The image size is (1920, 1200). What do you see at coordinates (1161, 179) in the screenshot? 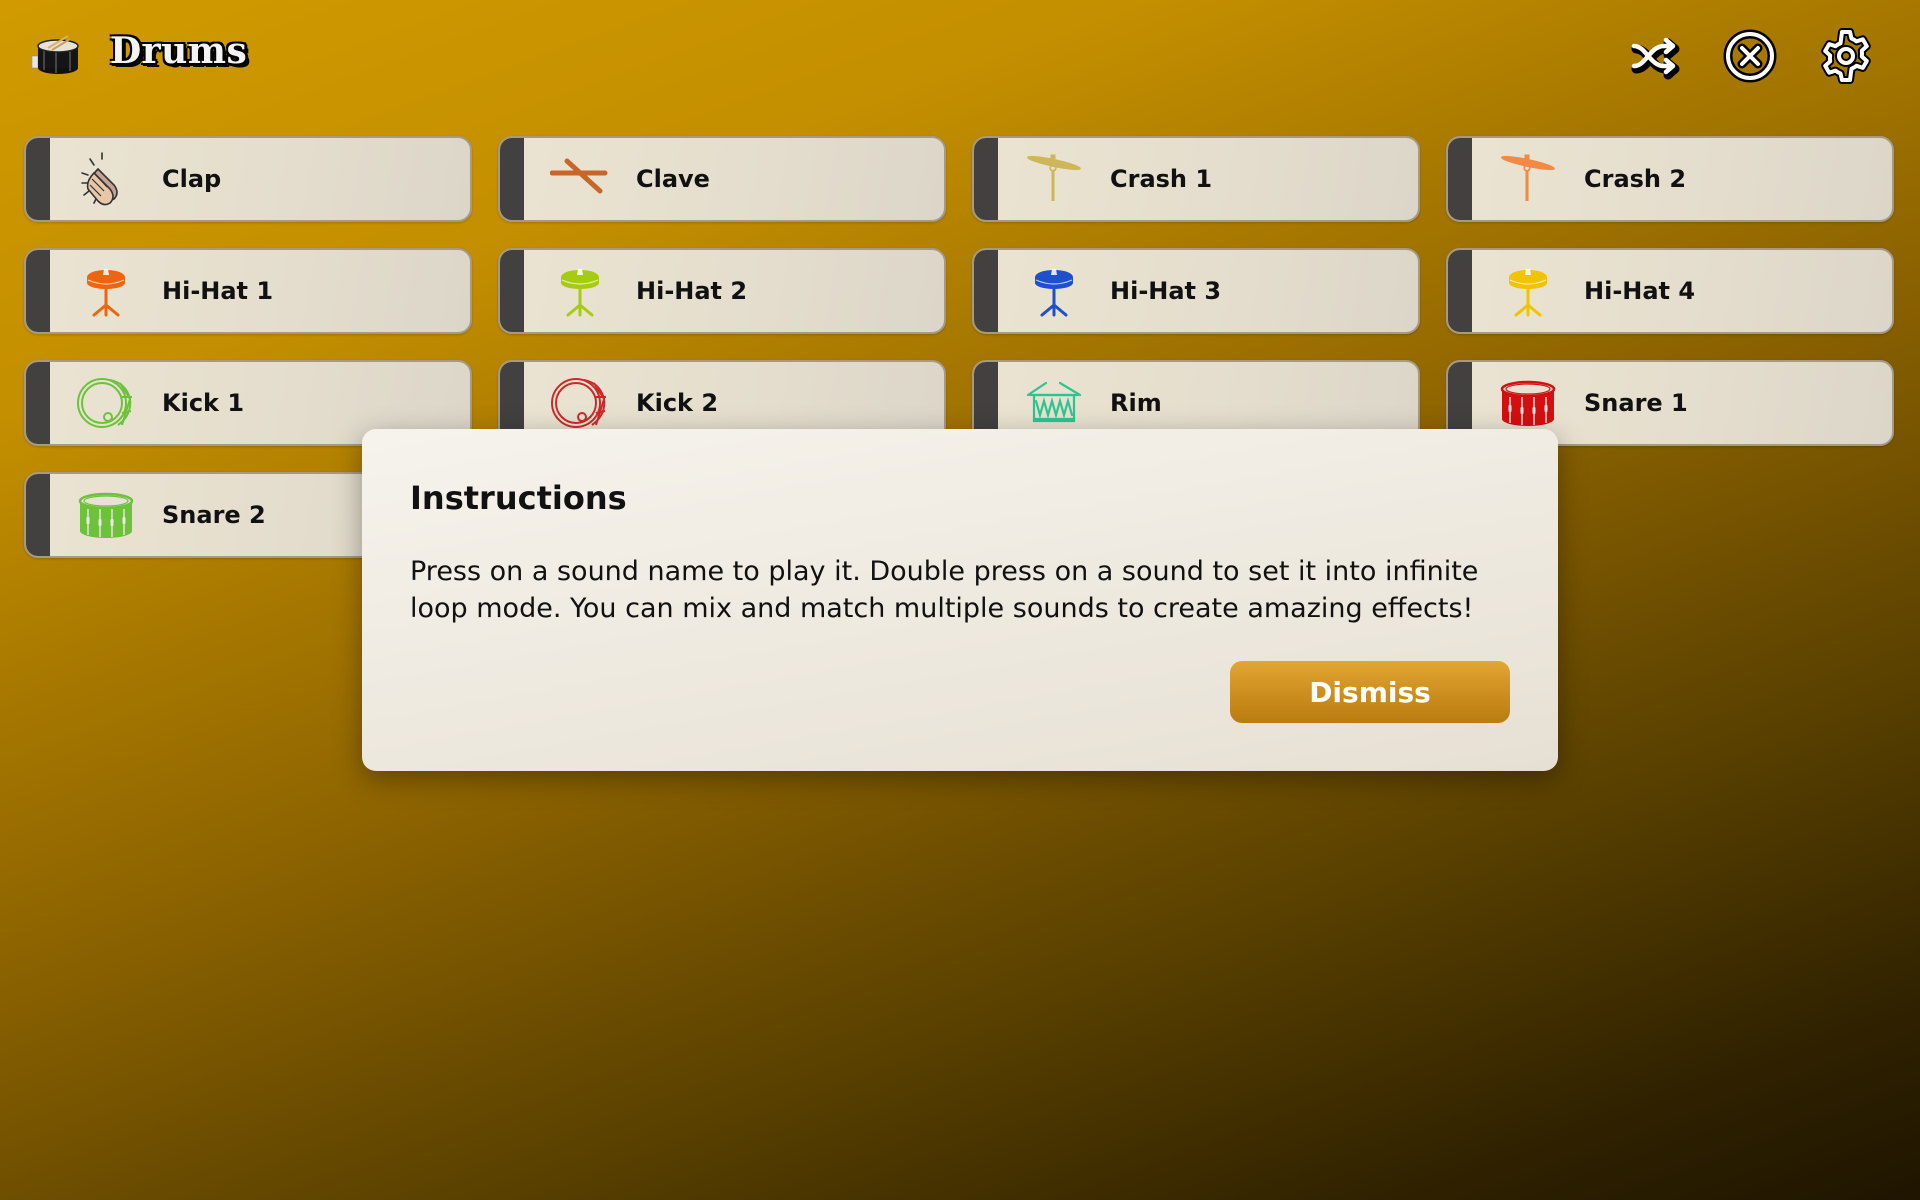
I see `pad-label: Crash 1` at bounding box center [1161, 179].